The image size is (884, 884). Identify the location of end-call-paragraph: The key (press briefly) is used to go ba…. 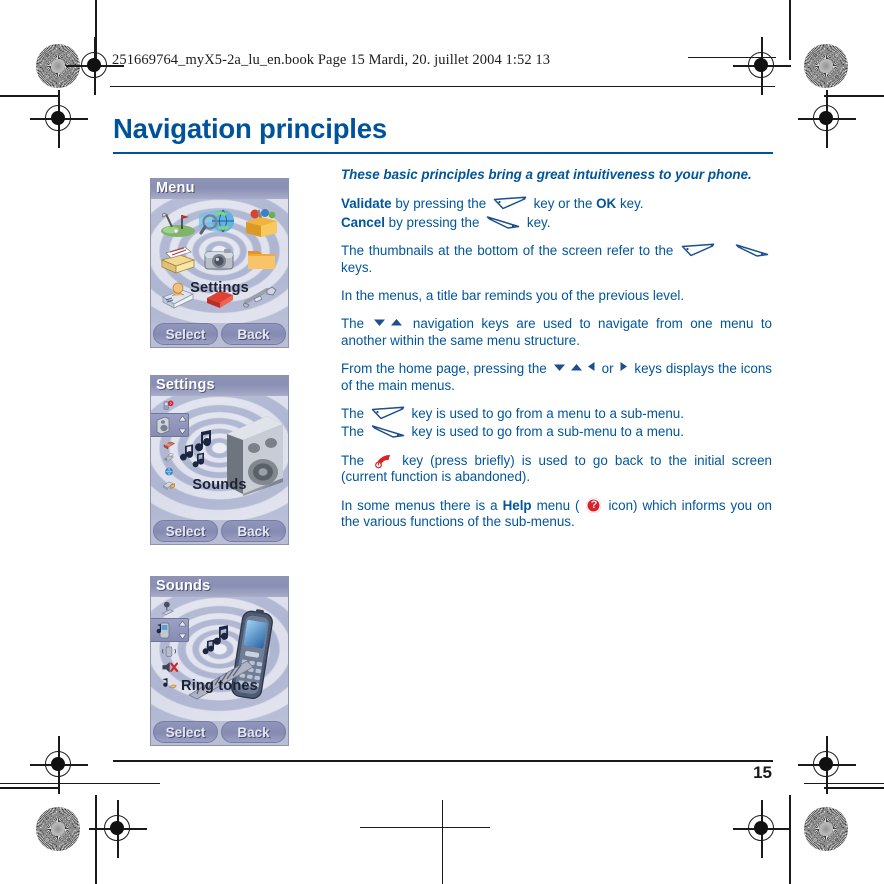
(556, 469).